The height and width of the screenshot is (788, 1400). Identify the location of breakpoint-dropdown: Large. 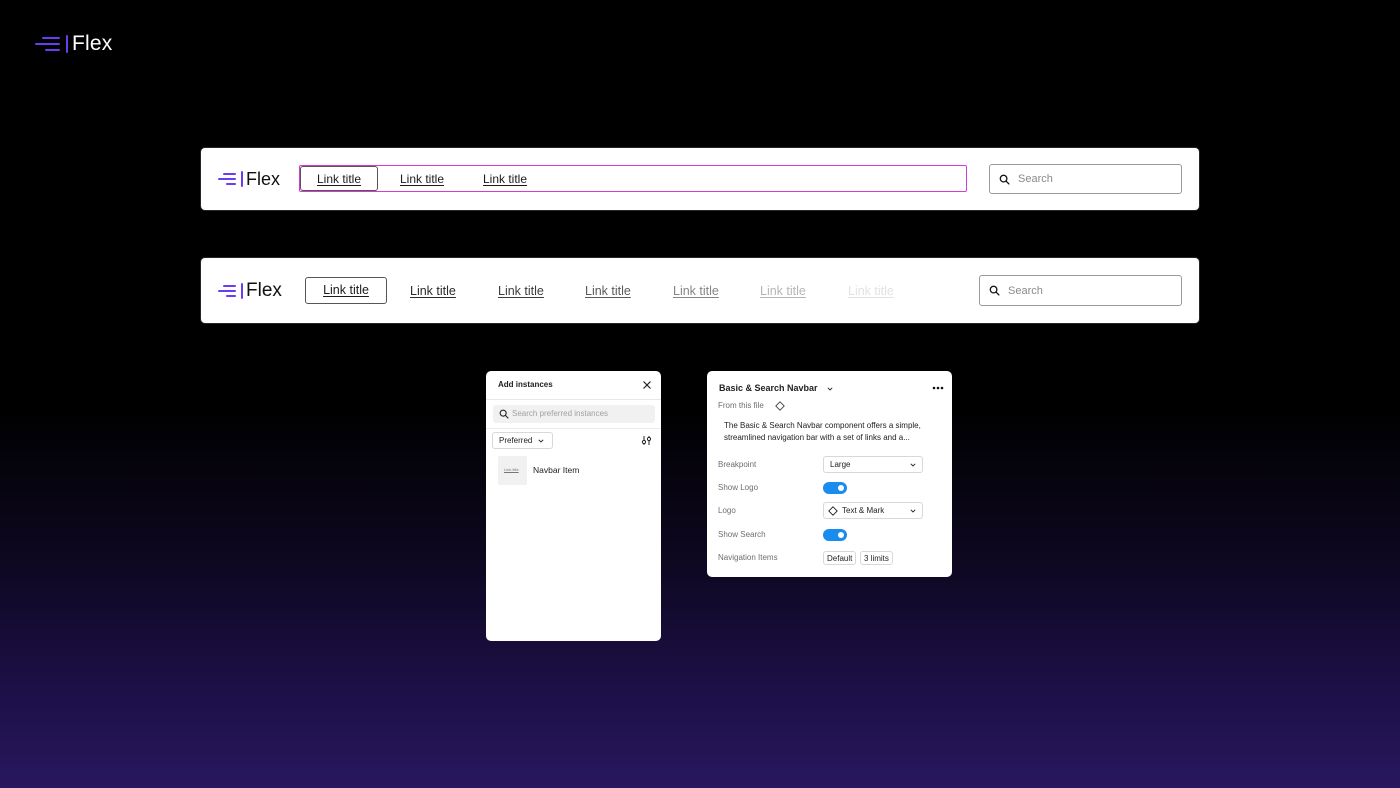
(873, 464).